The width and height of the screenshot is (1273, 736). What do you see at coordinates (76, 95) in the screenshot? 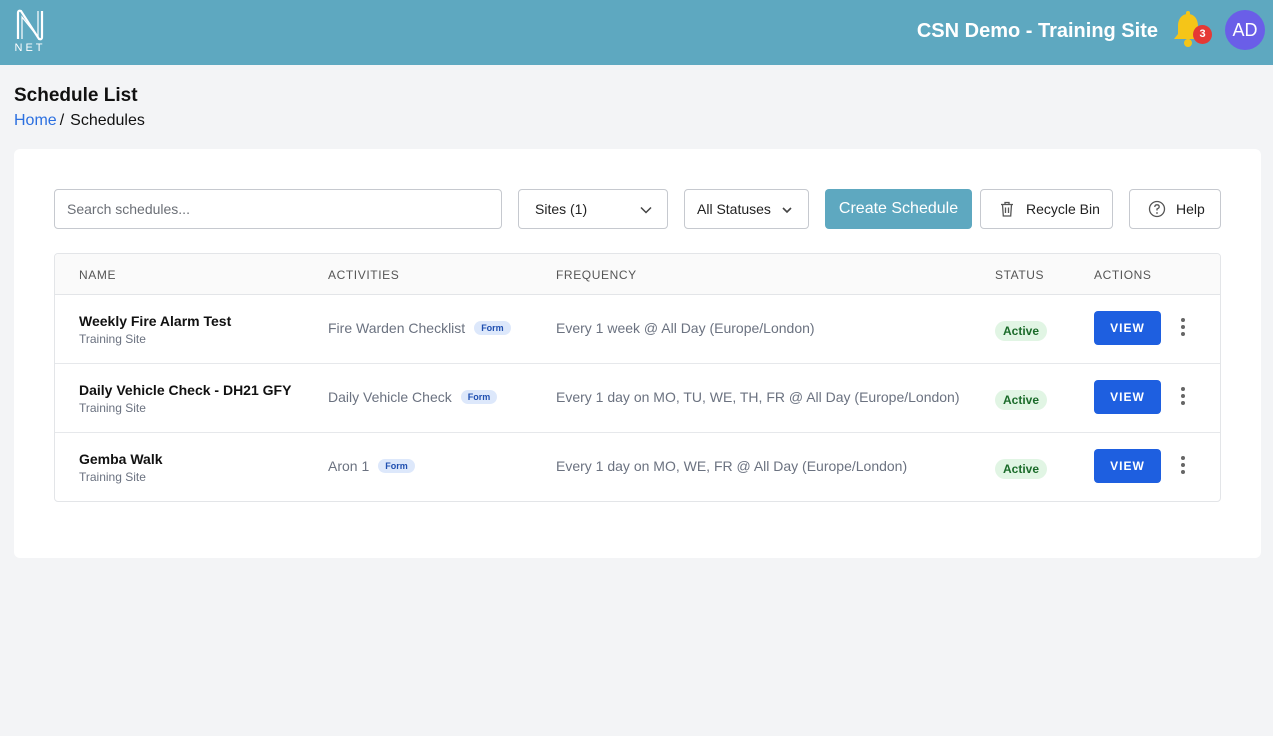
I see `page-title: Schedule List` at bounding box center [76, 95].